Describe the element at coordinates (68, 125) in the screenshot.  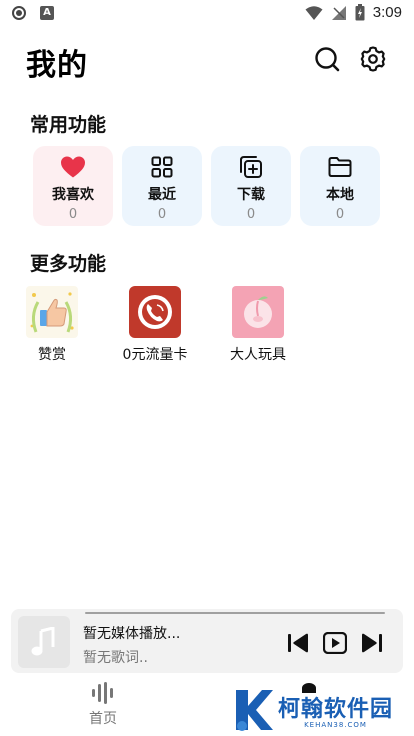
I see `section-title-common: 常用功能` at that location.